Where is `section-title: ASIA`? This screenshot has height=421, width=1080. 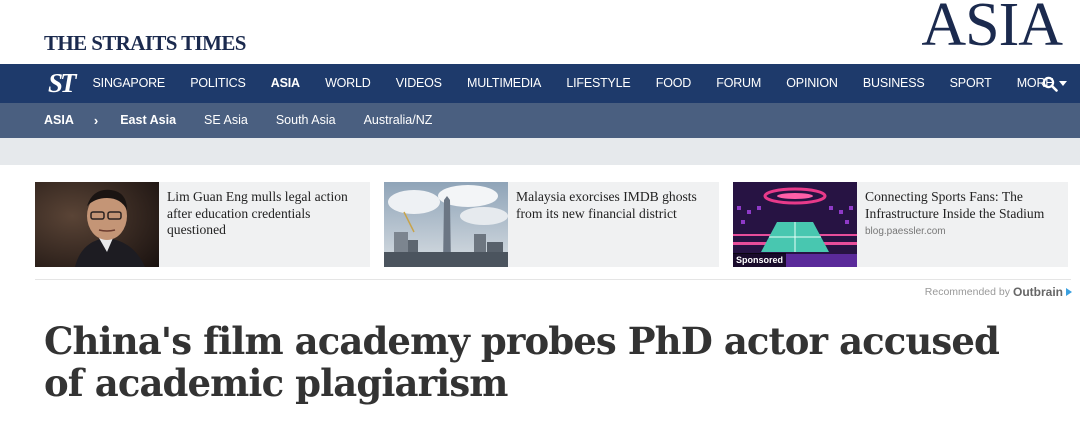 section-title: ASIA is located at coordinates (992, 29).